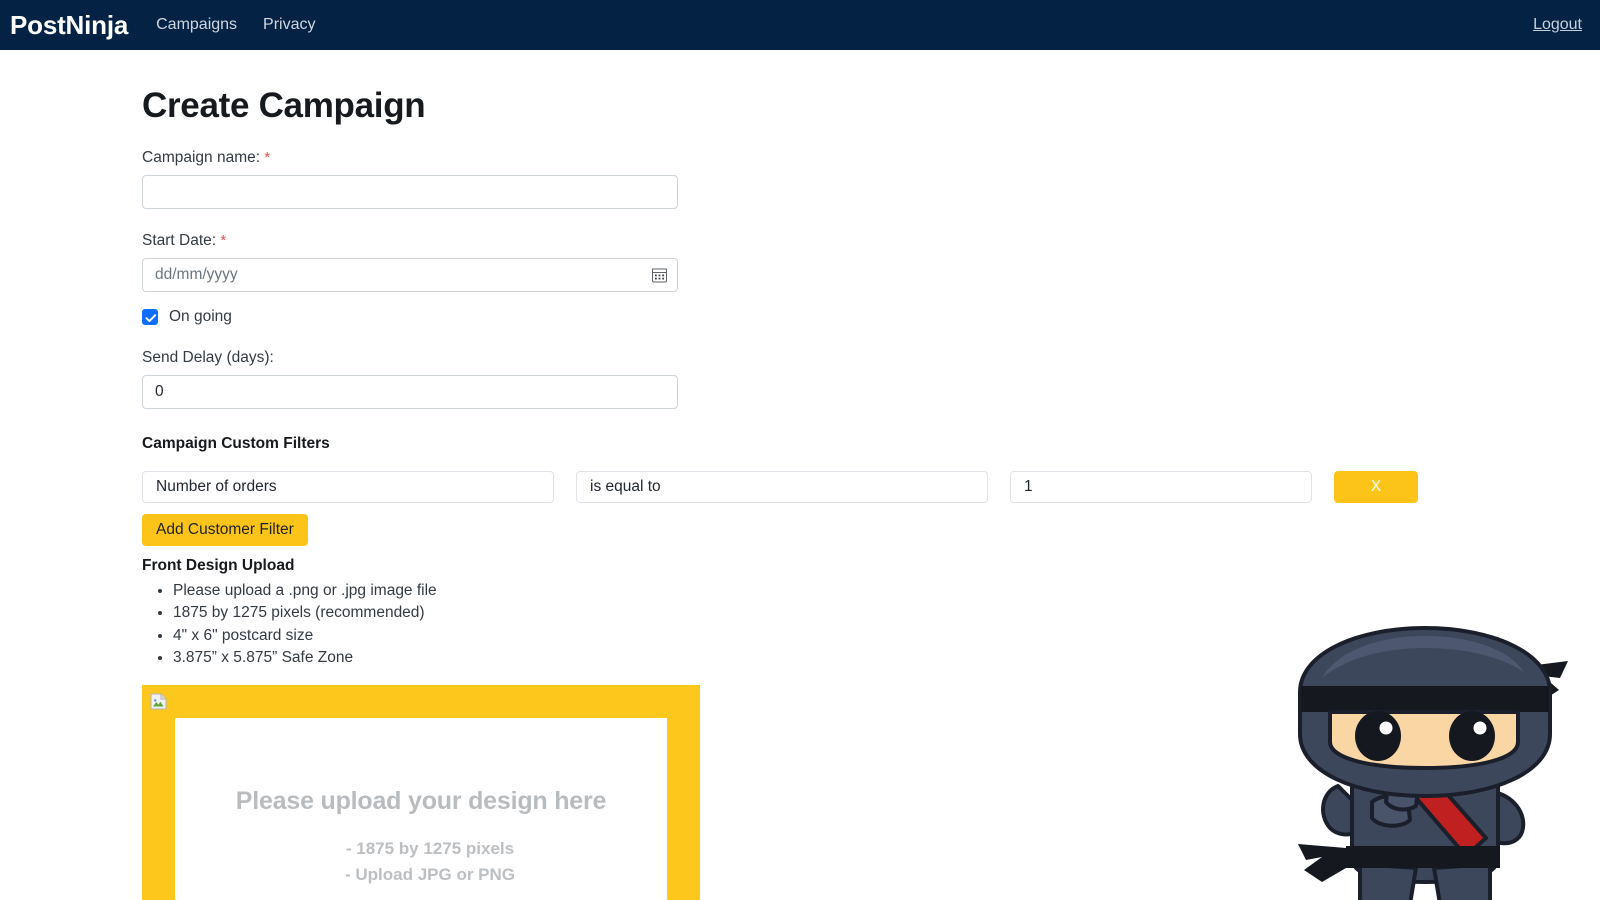 Image resolution: width=1600 pixels, height=900 pixels. What do you see at coordinates (410, 192) in the screenshot?
I see `campaign-name-input` at bounding box center [410, 192].